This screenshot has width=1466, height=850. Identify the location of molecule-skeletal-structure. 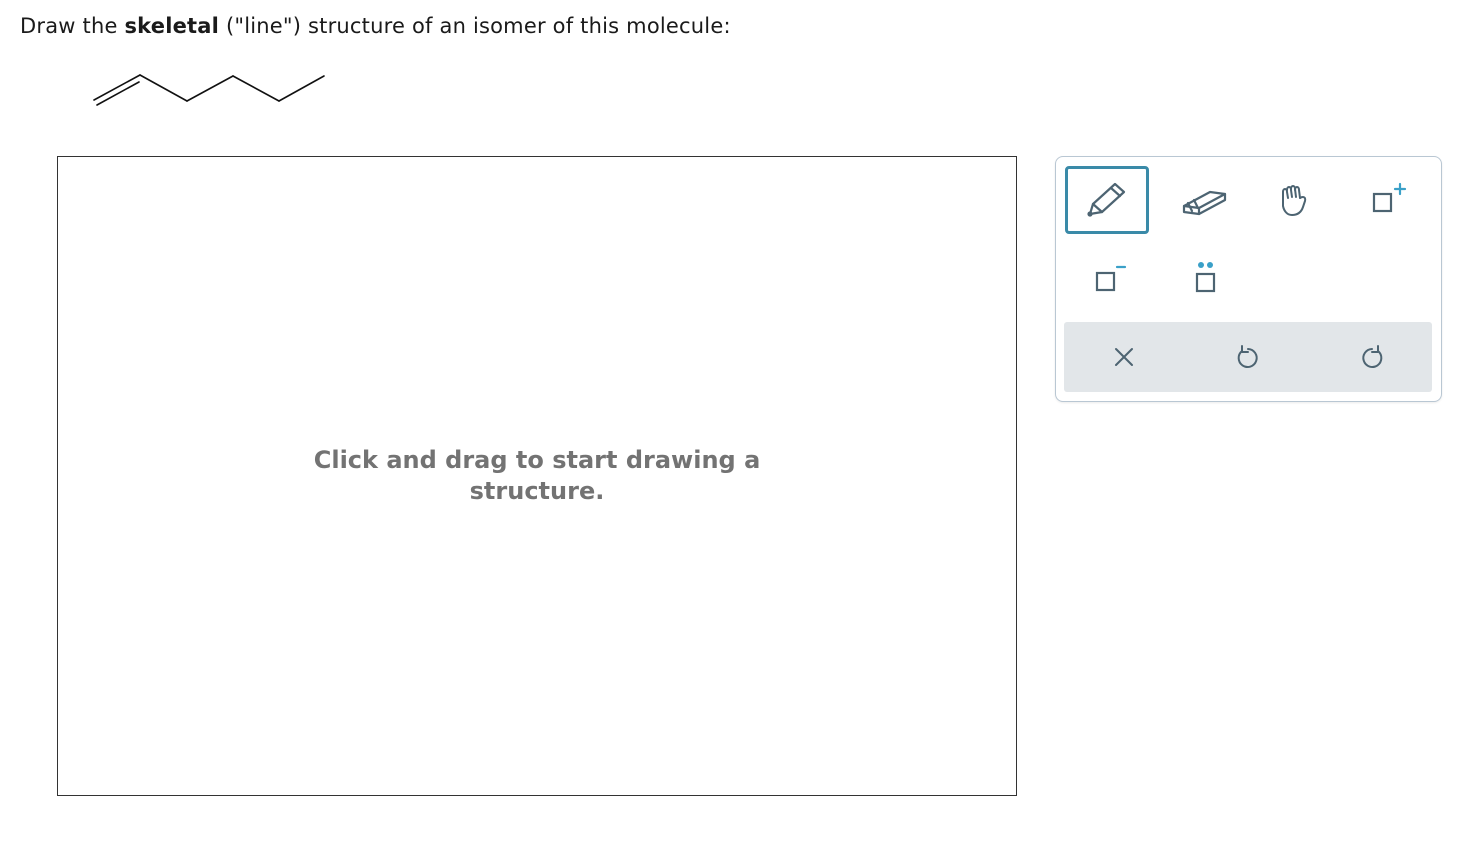
(209, 90).